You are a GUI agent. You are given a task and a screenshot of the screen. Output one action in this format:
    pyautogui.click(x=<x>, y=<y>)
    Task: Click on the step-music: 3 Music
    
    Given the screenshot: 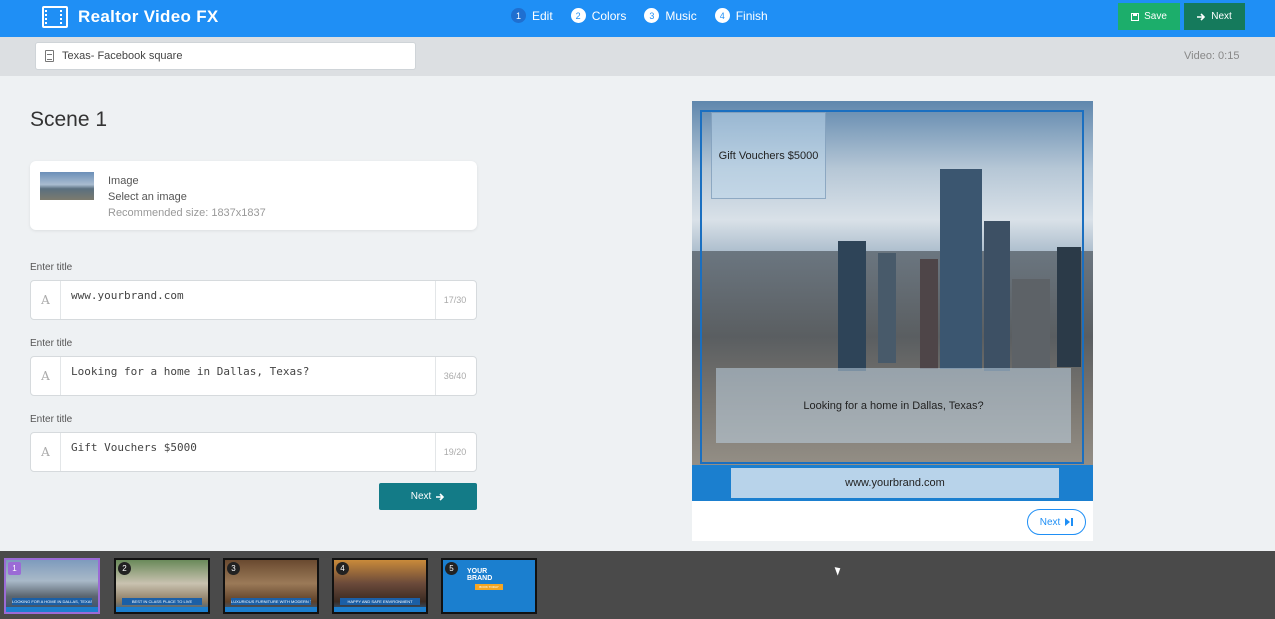 What is the action you would take?
    pyautogui.click(x=670, y=15)
    